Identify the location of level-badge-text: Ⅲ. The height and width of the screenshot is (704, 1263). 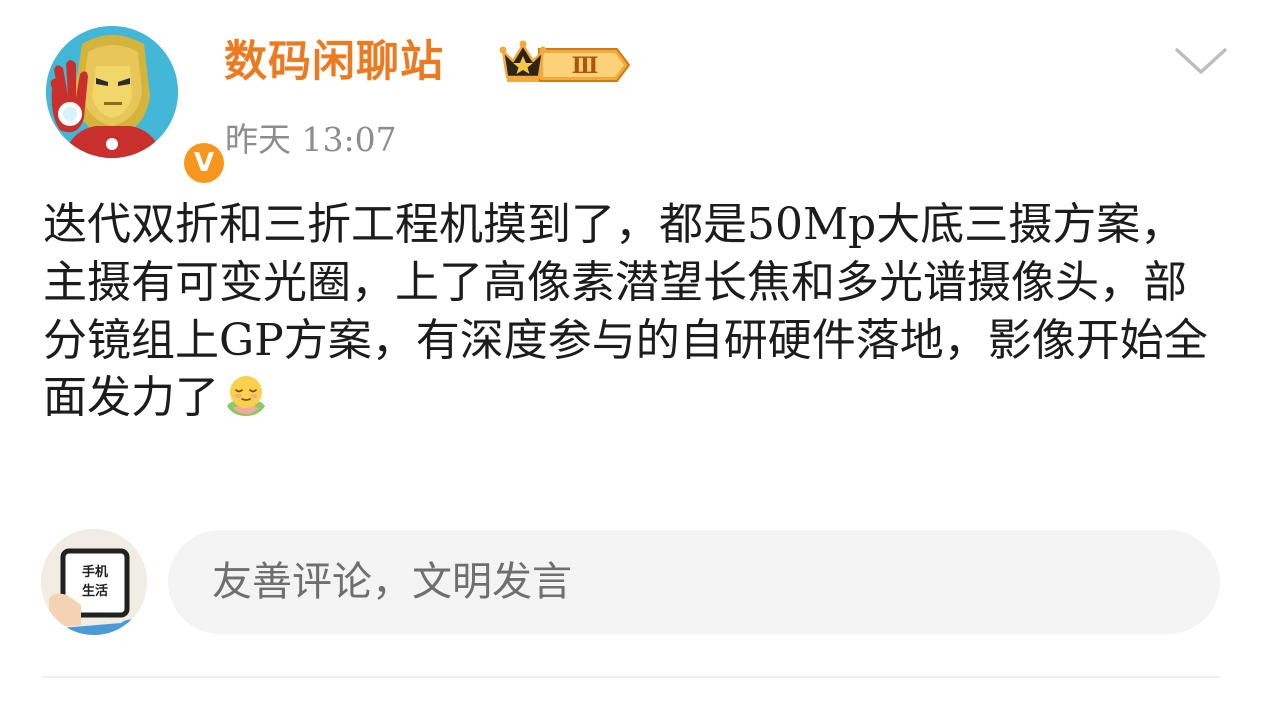
(585, 66).